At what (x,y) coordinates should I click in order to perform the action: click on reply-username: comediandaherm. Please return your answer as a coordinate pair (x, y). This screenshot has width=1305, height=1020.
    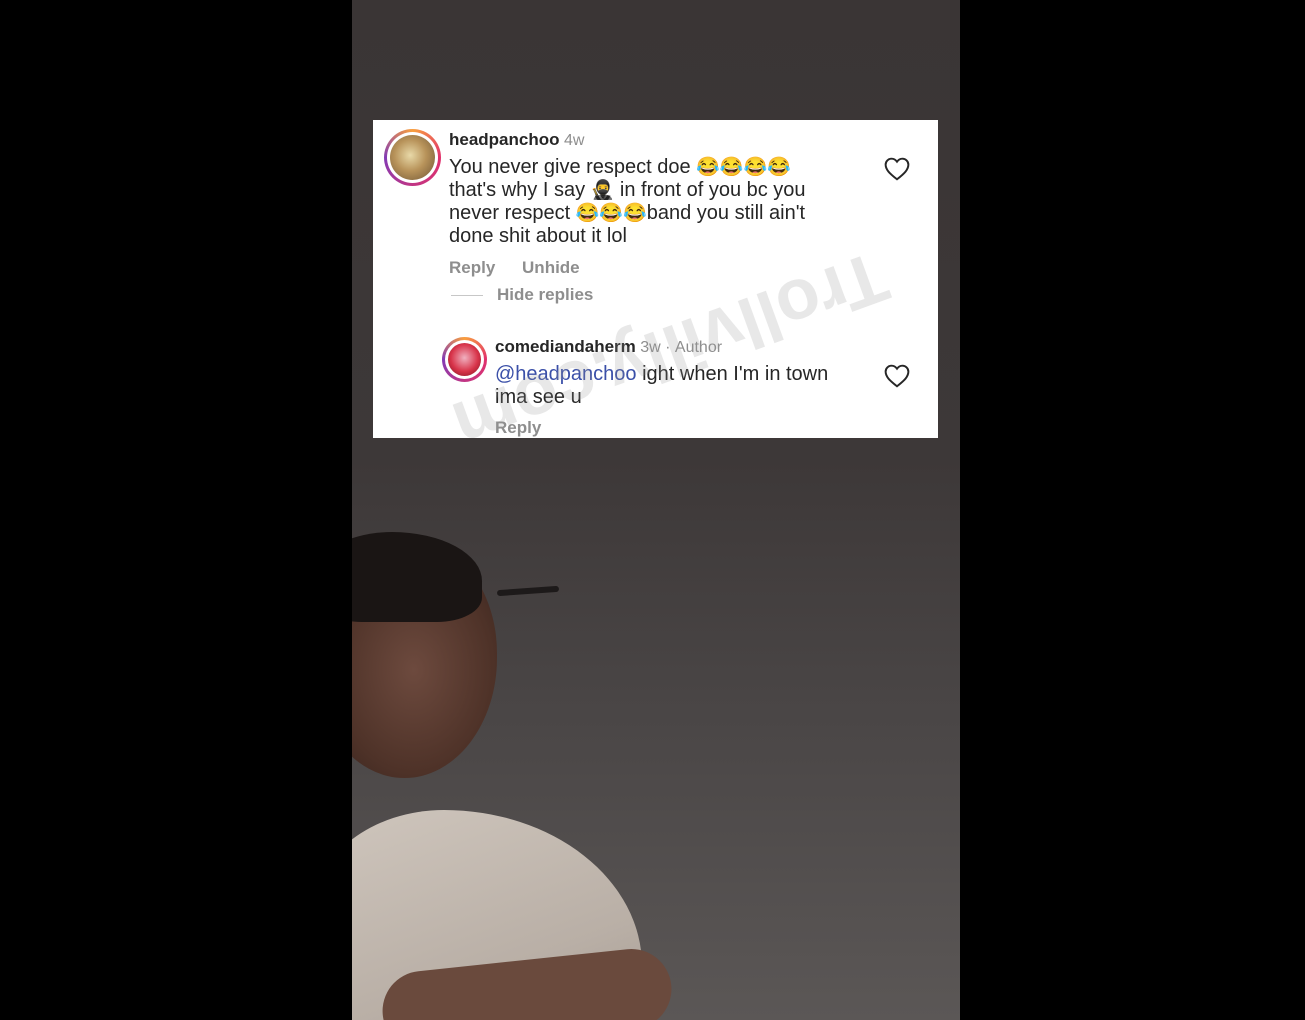
    Looking at the image, I should click on (565, 346).